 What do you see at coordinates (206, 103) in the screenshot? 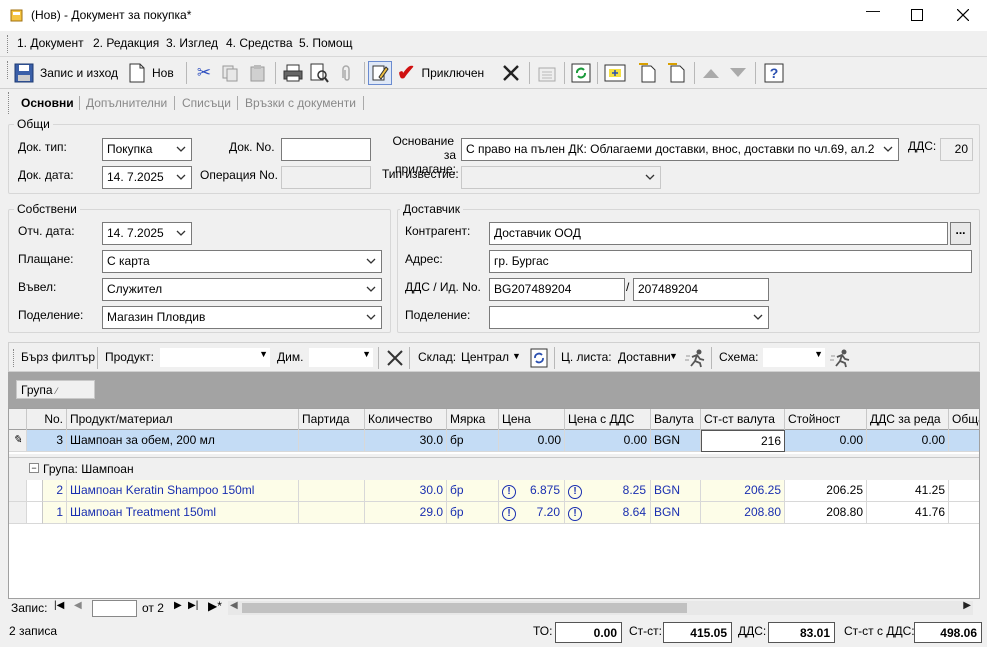
I see `tab-lists: Списъци` at bounding box center [206, 103].